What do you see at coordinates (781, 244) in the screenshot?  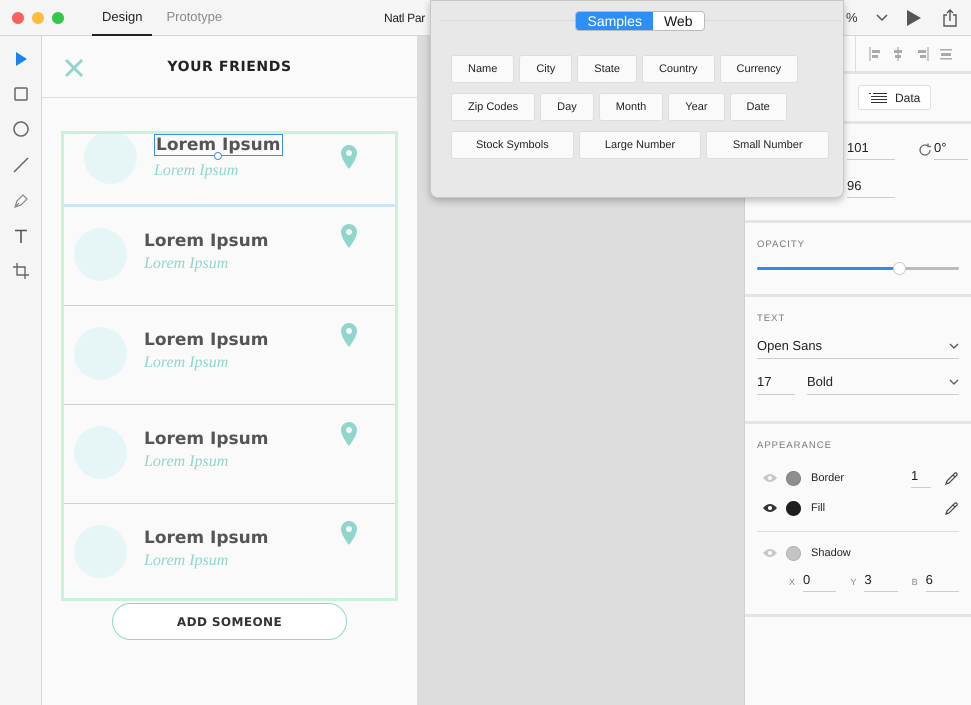 I see `section-label: OPACITY` at bounding box center [781, 244].